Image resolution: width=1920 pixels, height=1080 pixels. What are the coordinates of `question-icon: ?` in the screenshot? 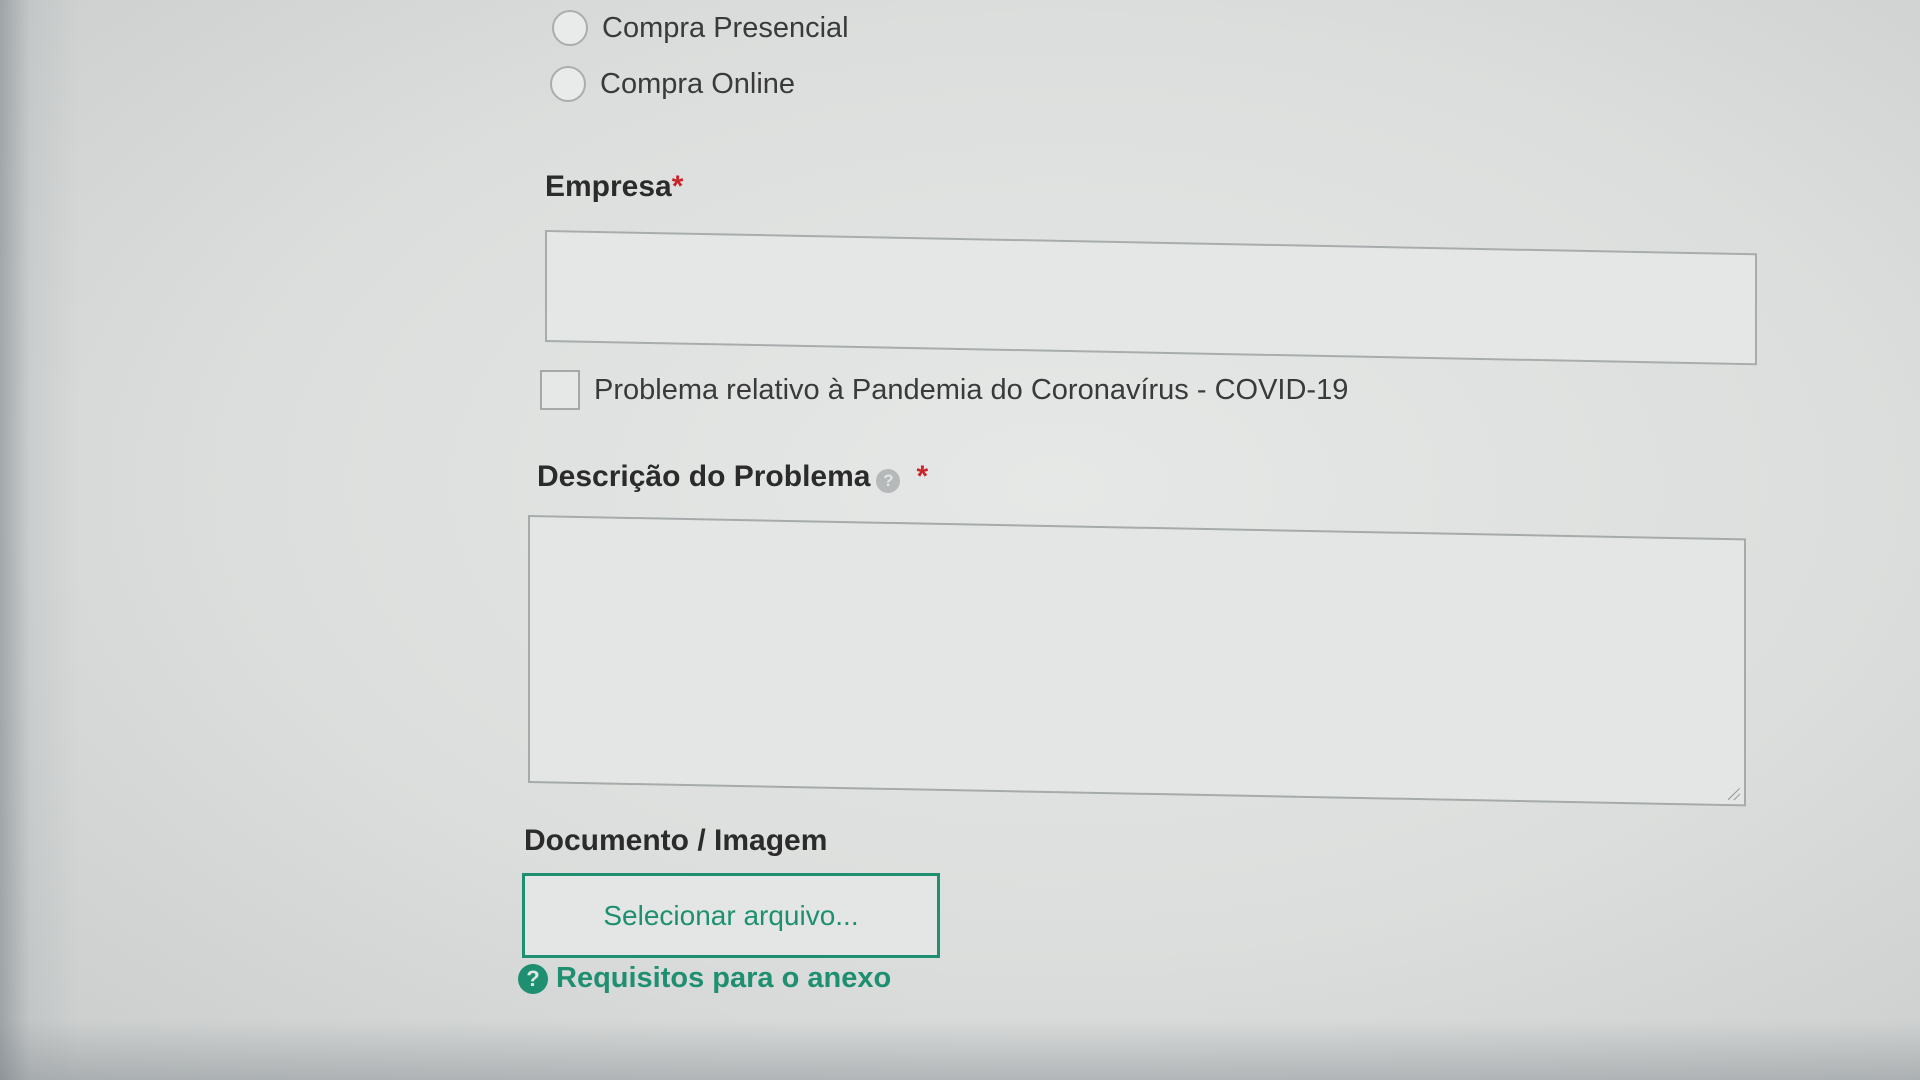 It's located at (533, 978).